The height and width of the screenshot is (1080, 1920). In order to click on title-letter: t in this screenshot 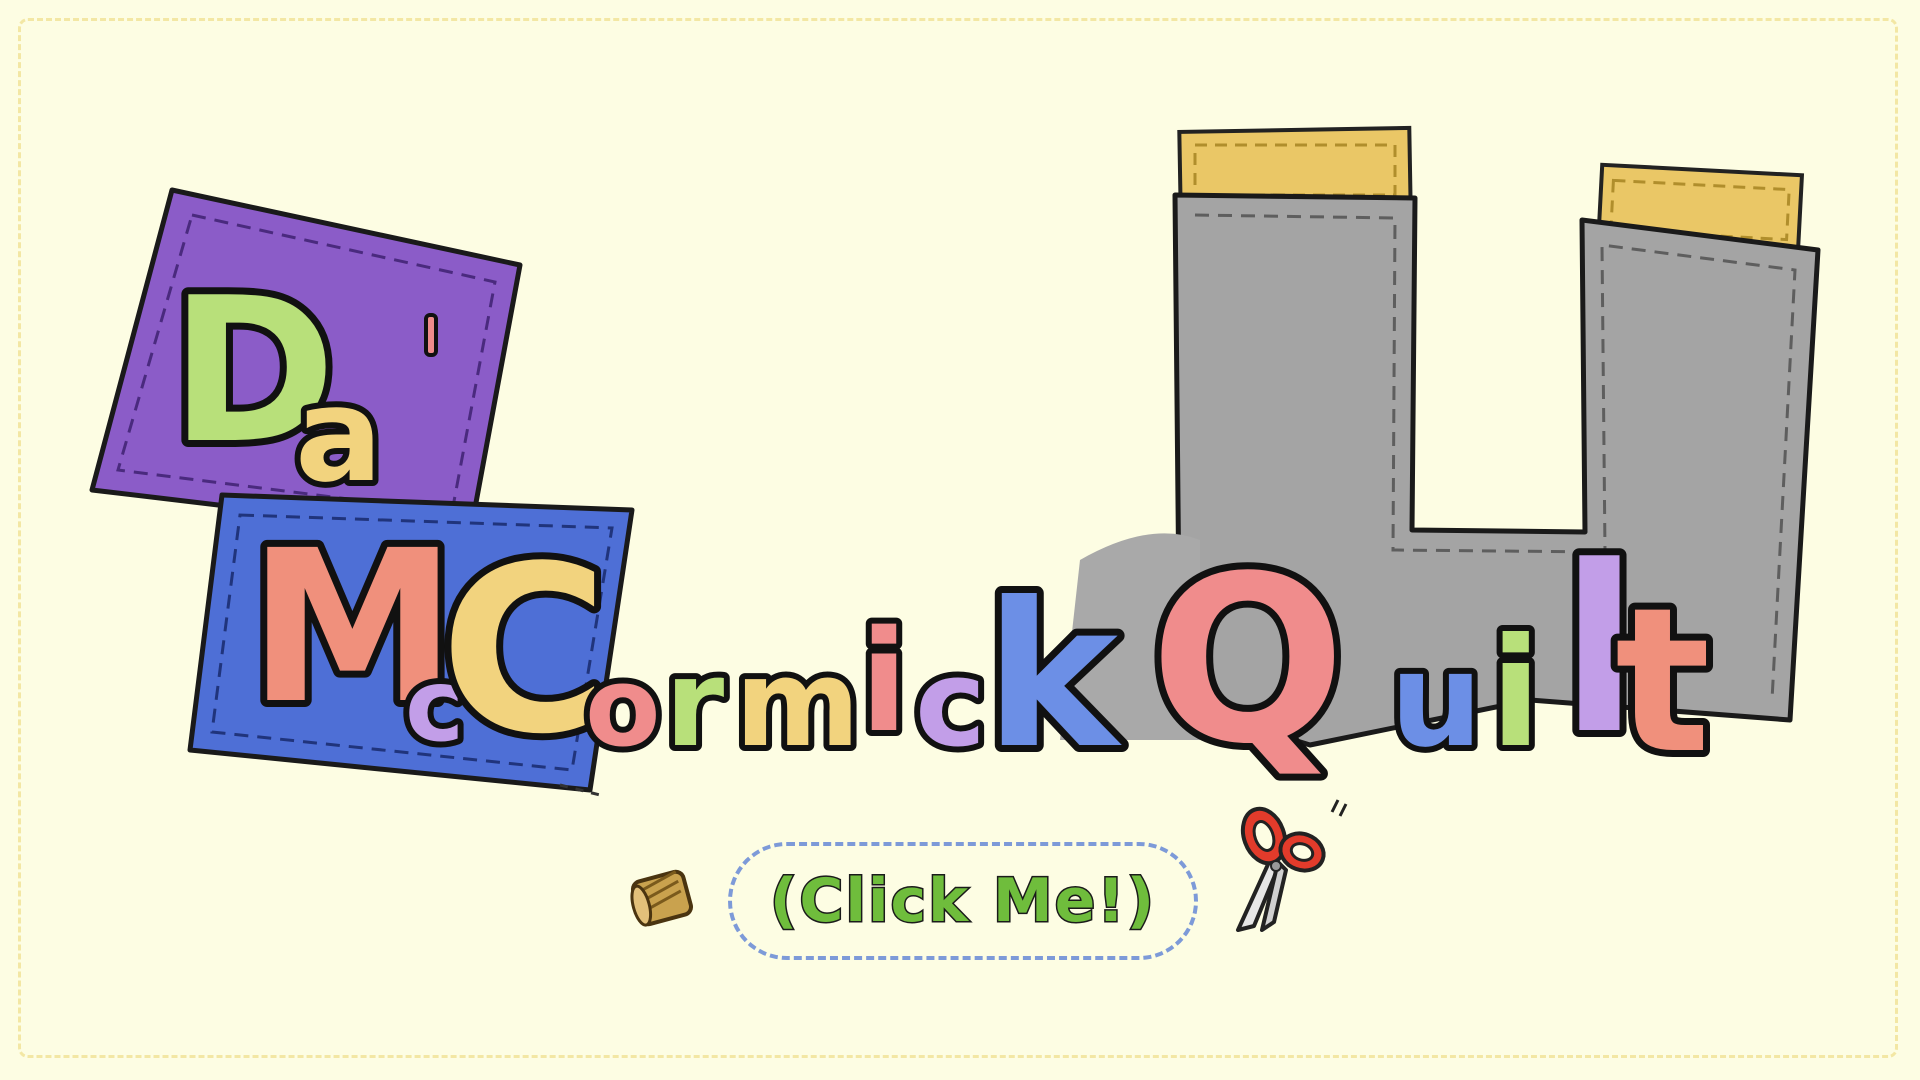, I will do `click(1663, 681)`.